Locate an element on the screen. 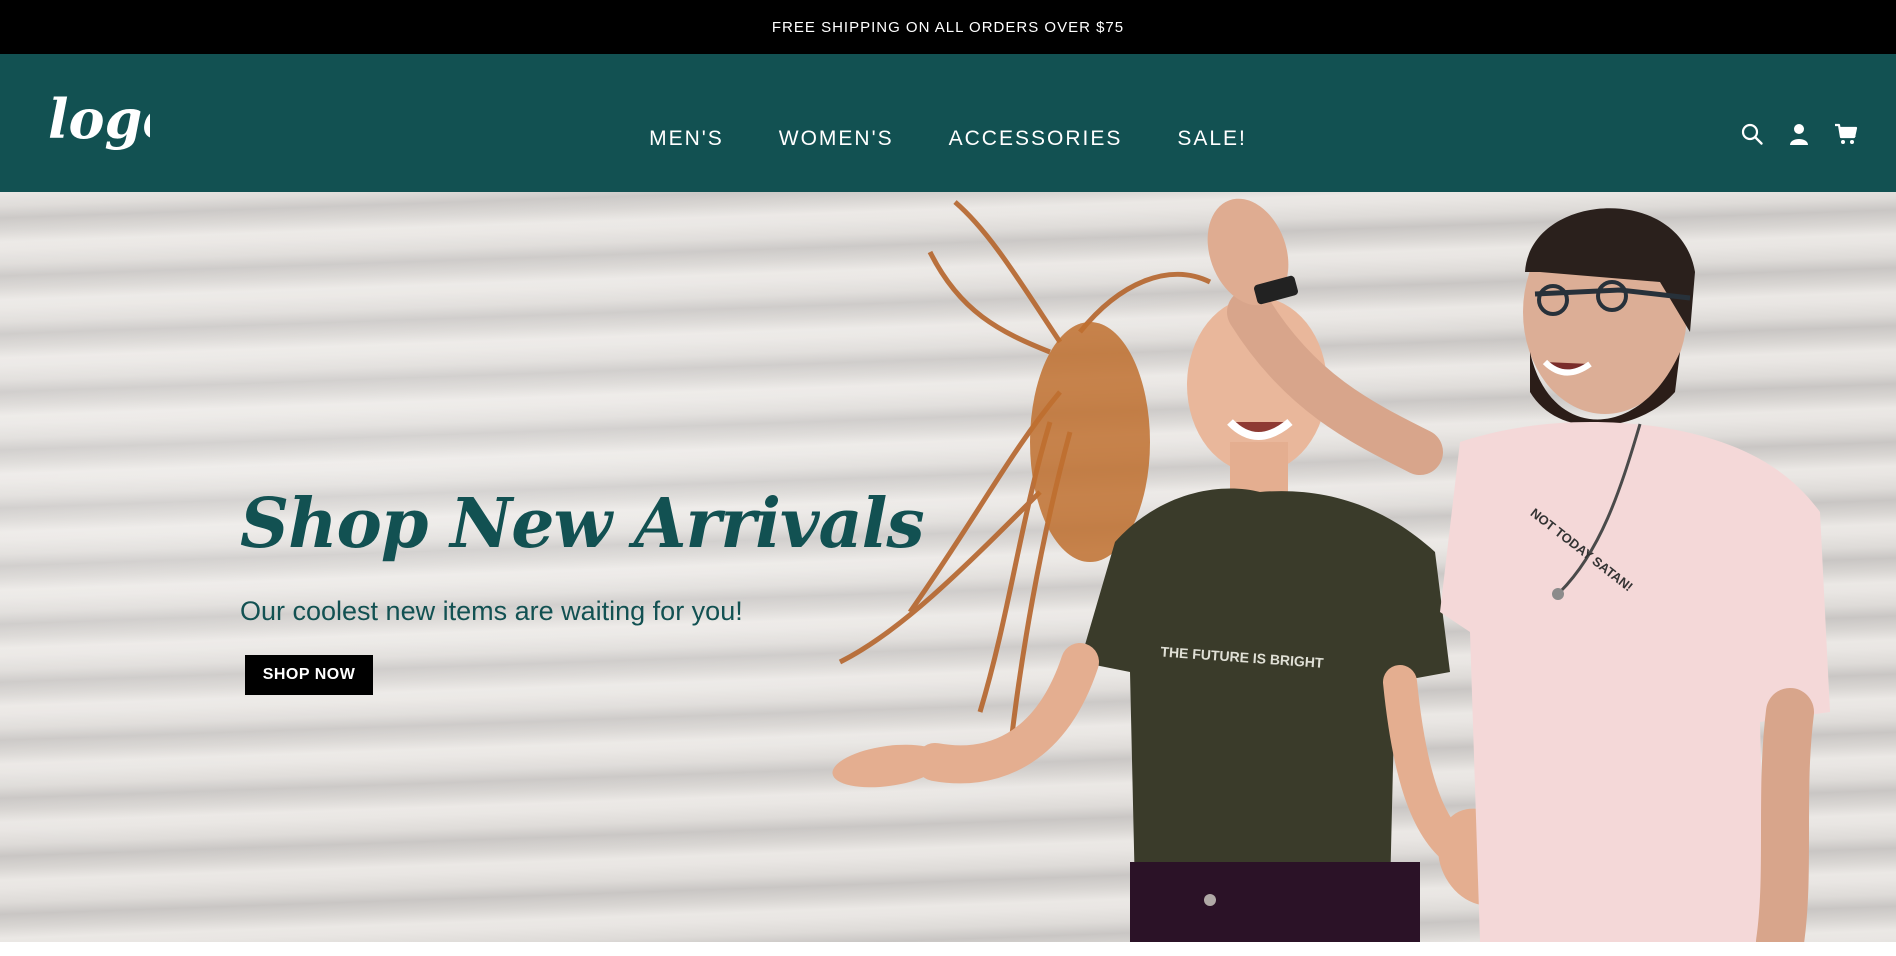  search-icon is located at coordinates (1752, 134).